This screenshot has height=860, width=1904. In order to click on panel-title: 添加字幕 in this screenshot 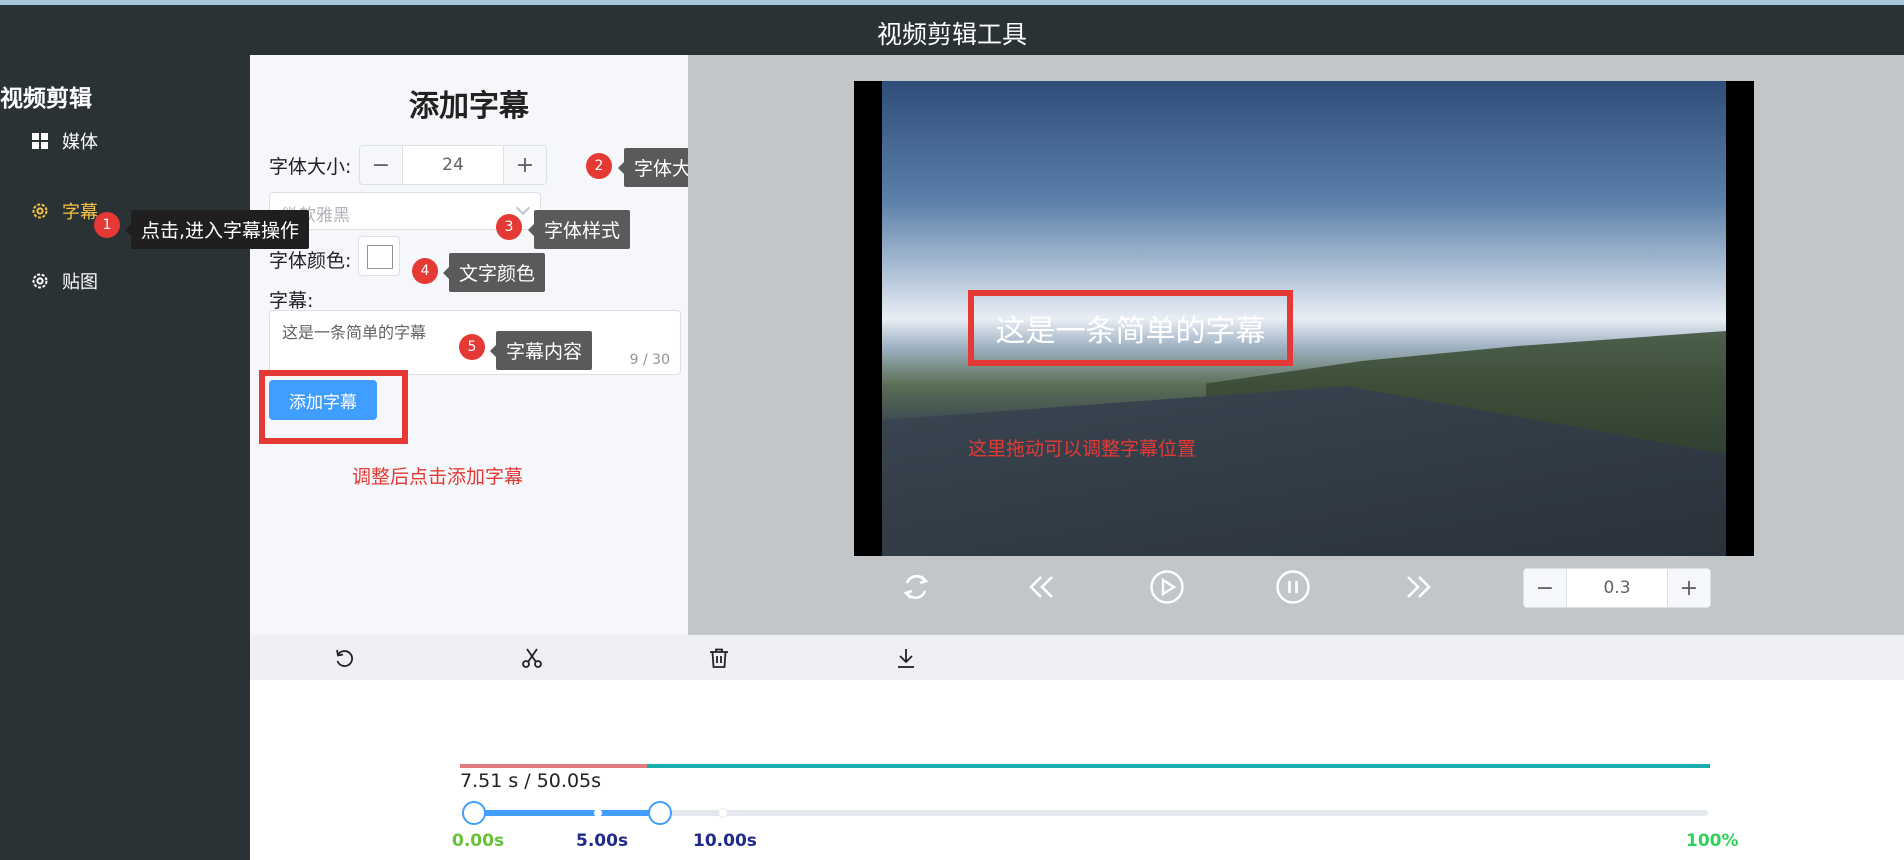, I will do `click(469, 106)`.